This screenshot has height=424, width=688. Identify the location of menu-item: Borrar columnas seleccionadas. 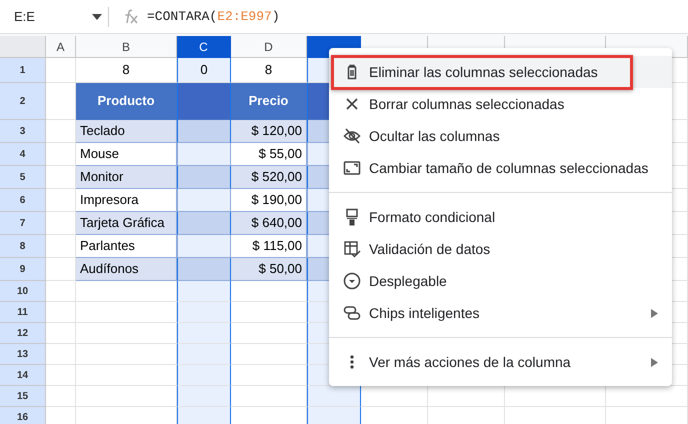
(500, 104).